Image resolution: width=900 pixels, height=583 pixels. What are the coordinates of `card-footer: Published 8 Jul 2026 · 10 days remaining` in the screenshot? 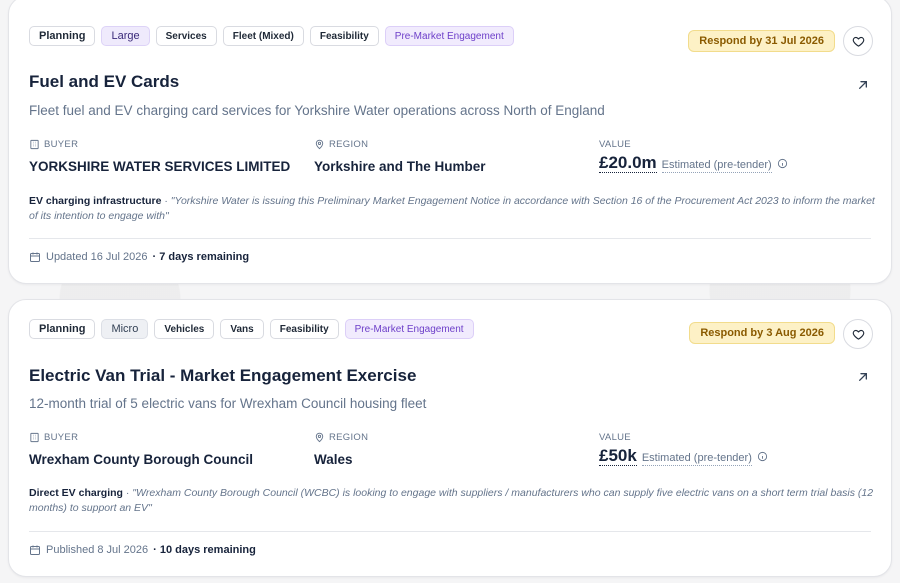 It's located at (142, 550).